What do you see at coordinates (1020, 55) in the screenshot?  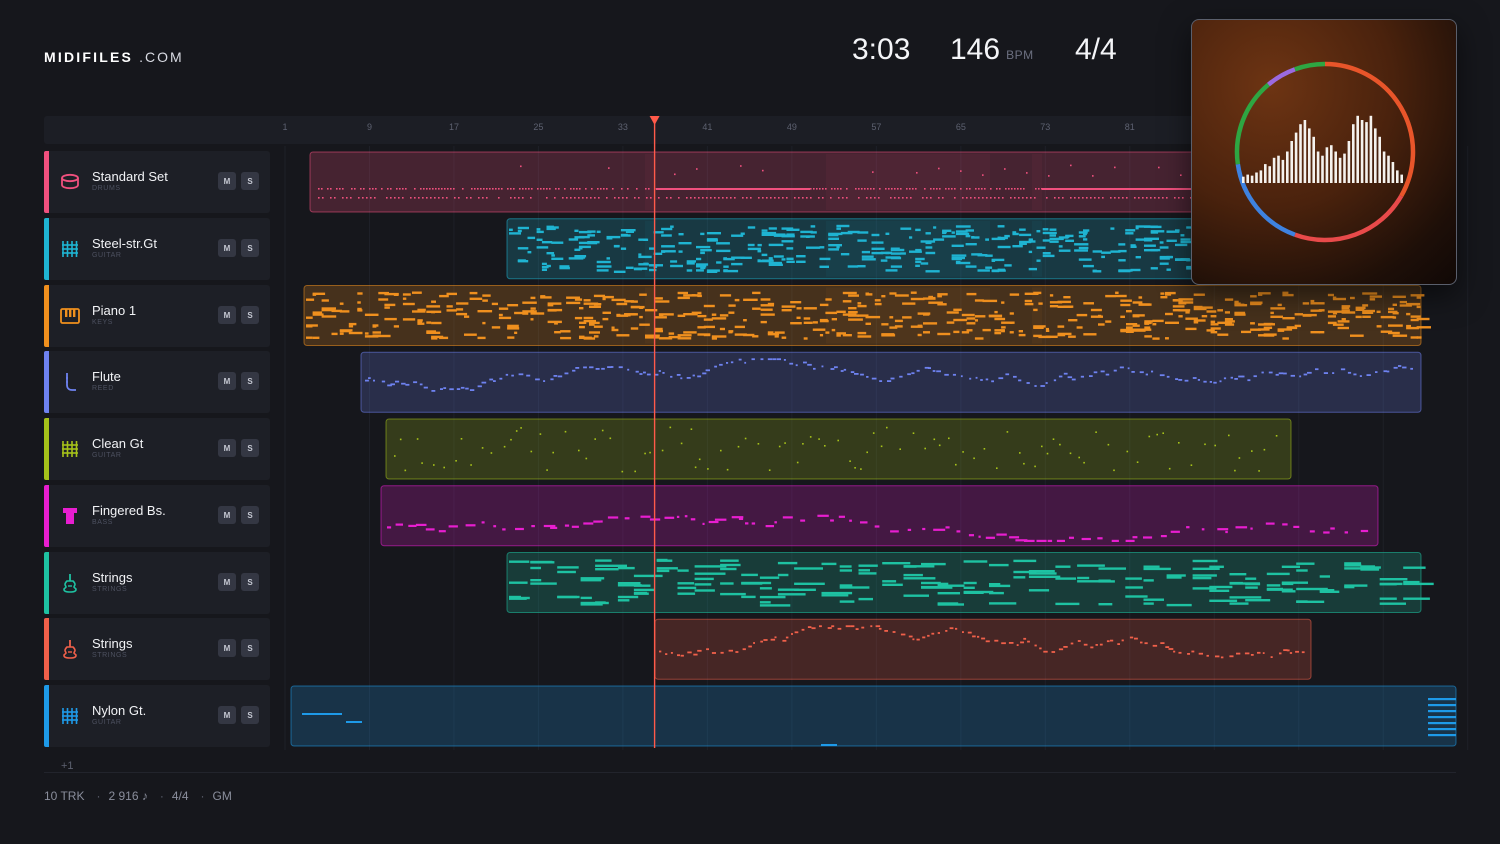 I see `tempo-unit: BPM` at bounding box center [1020, 55].